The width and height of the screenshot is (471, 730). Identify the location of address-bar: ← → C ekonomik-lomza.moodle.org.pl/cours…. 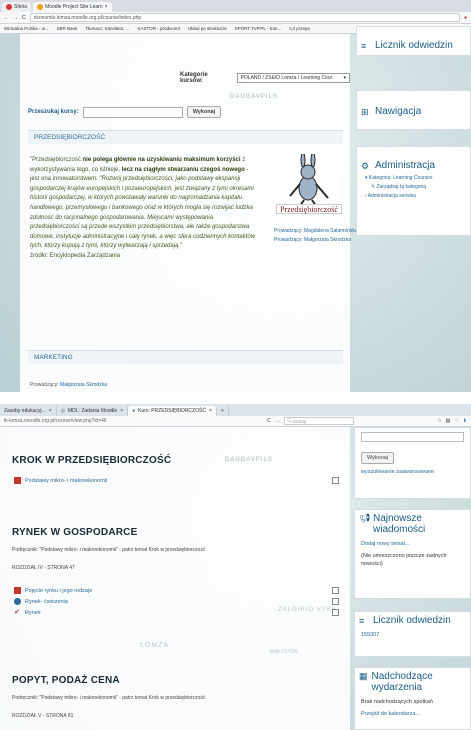
(235, 18).